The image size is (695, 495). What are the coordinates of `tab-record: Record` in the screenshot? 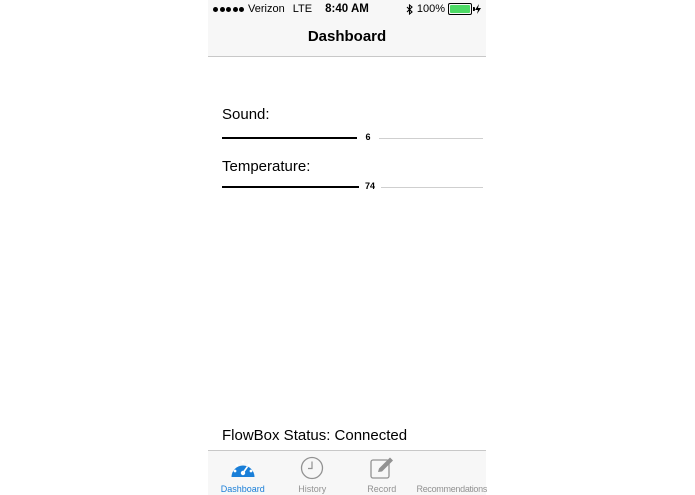 It's located at (382, 473).